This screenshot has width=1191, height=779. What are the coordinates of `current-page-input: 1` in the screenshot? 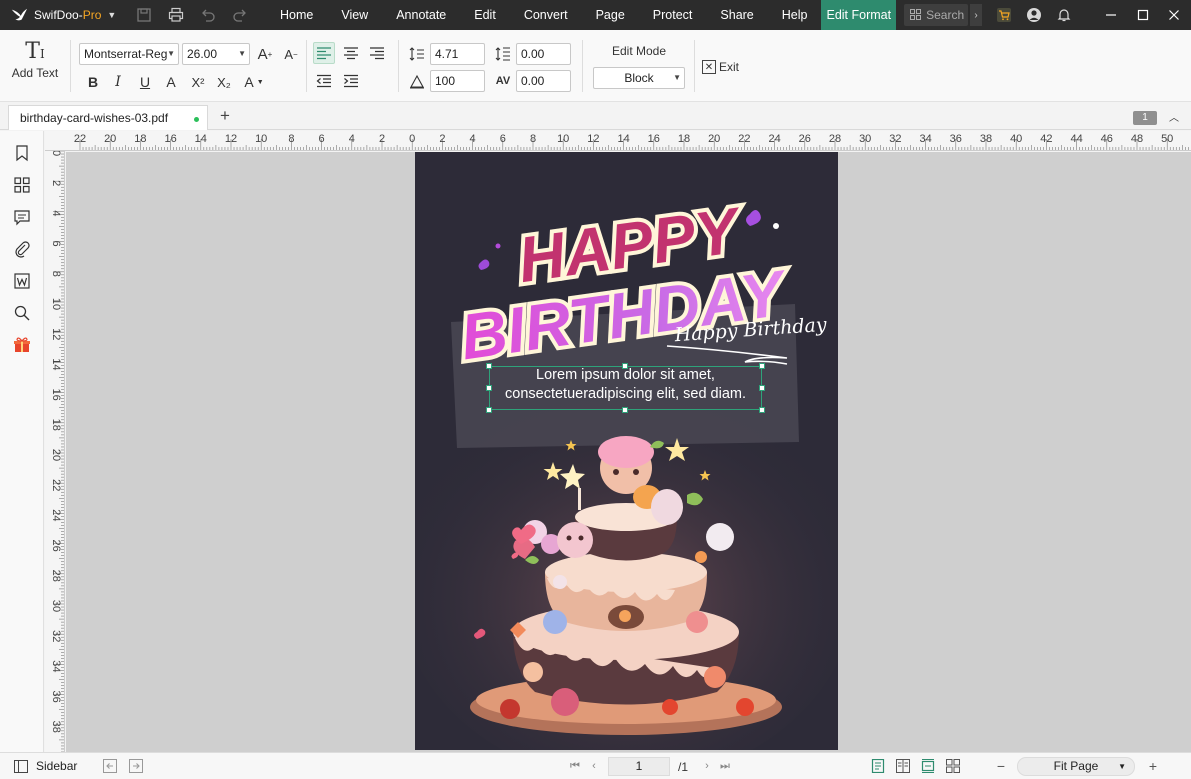 It's located at (639, 766).